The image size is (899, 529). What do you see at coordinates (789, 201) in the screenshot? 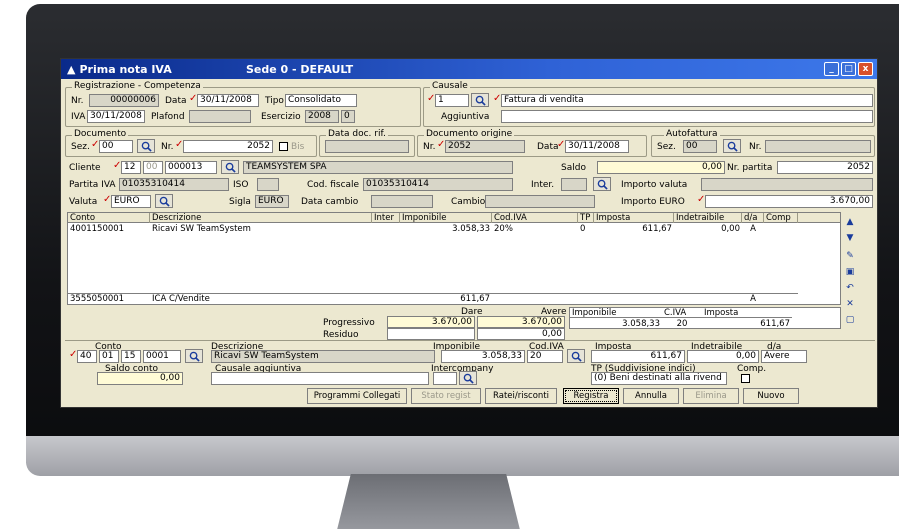
I see `importo-euro-field: 3.670,00` at bounding box center [789, 201].